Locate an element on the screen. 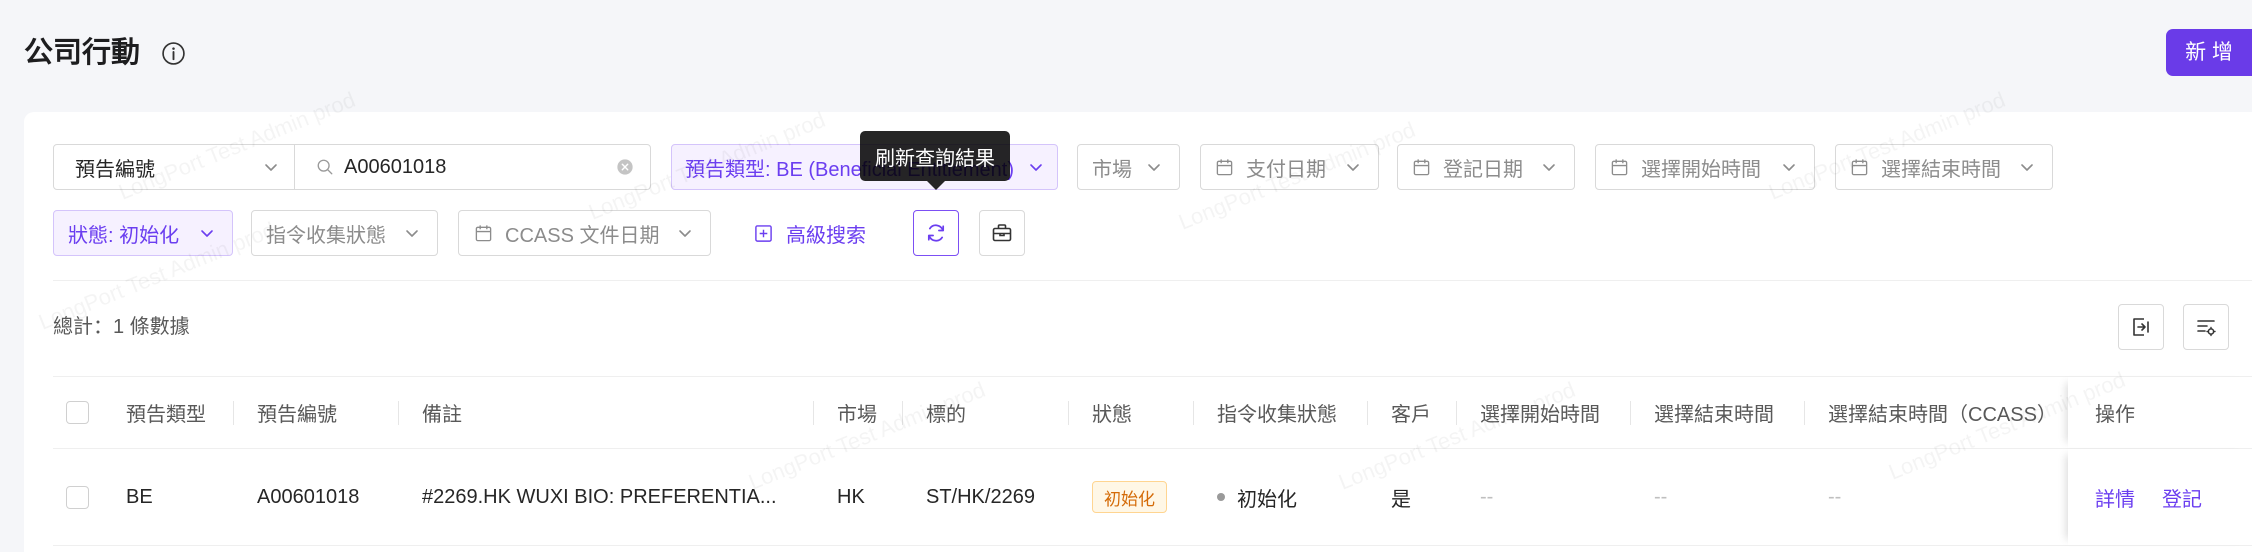  column-header-actions: 操作 is located at coordinates (2160, 412).